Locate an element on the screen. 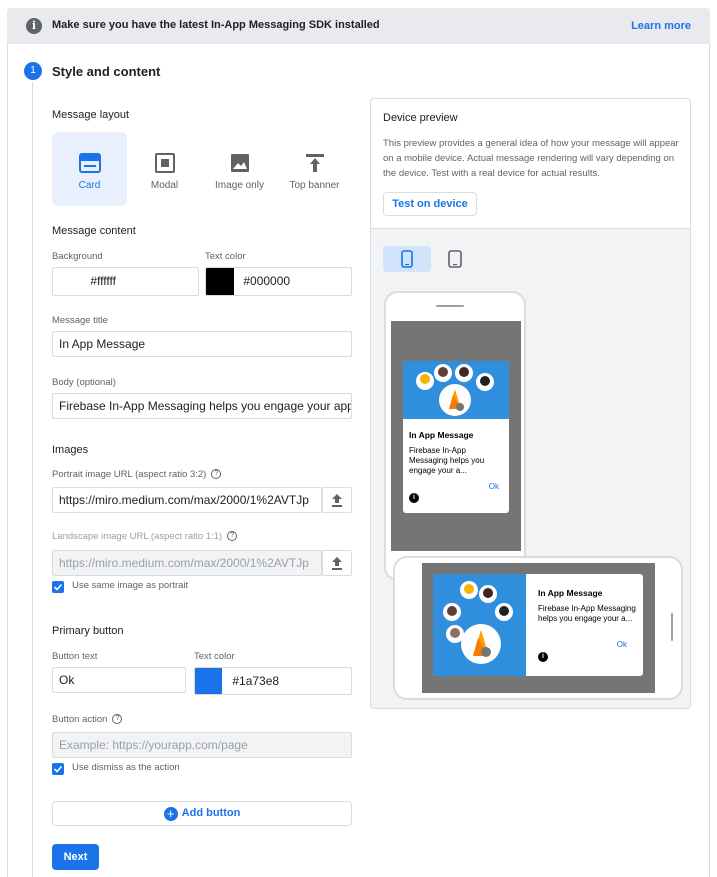  landscape-image-label: Landscape image URL (aspect ratio 1:1)? is located at coordinates (145, 536).